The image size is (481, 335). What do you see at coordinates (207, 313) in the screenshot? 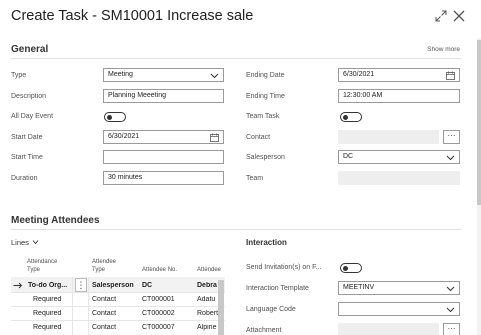
I see `attendee-name-cell: Robert` at bounding box center [207, 313].